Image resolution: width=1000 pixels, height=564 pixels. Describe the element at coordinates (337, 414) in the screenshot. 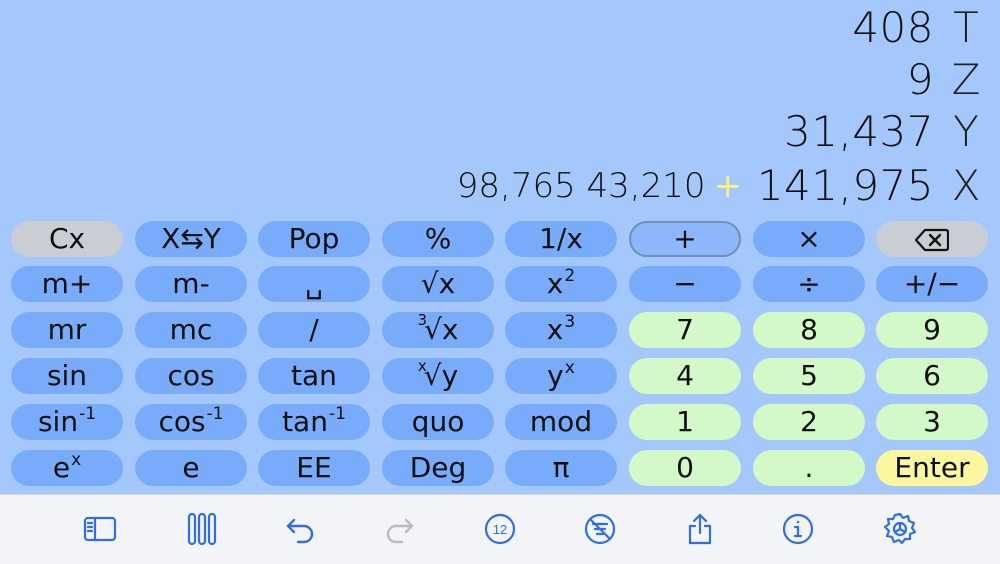

I see `arctan-exponent: -1` at that location.